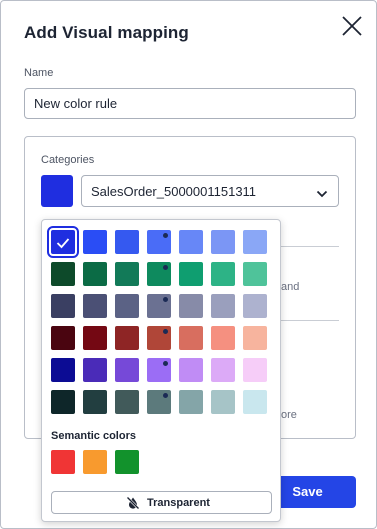  What do you see at coordinates (352, 26) in the screenshot?
I see `close-icon` at bounding box center [352, 26].